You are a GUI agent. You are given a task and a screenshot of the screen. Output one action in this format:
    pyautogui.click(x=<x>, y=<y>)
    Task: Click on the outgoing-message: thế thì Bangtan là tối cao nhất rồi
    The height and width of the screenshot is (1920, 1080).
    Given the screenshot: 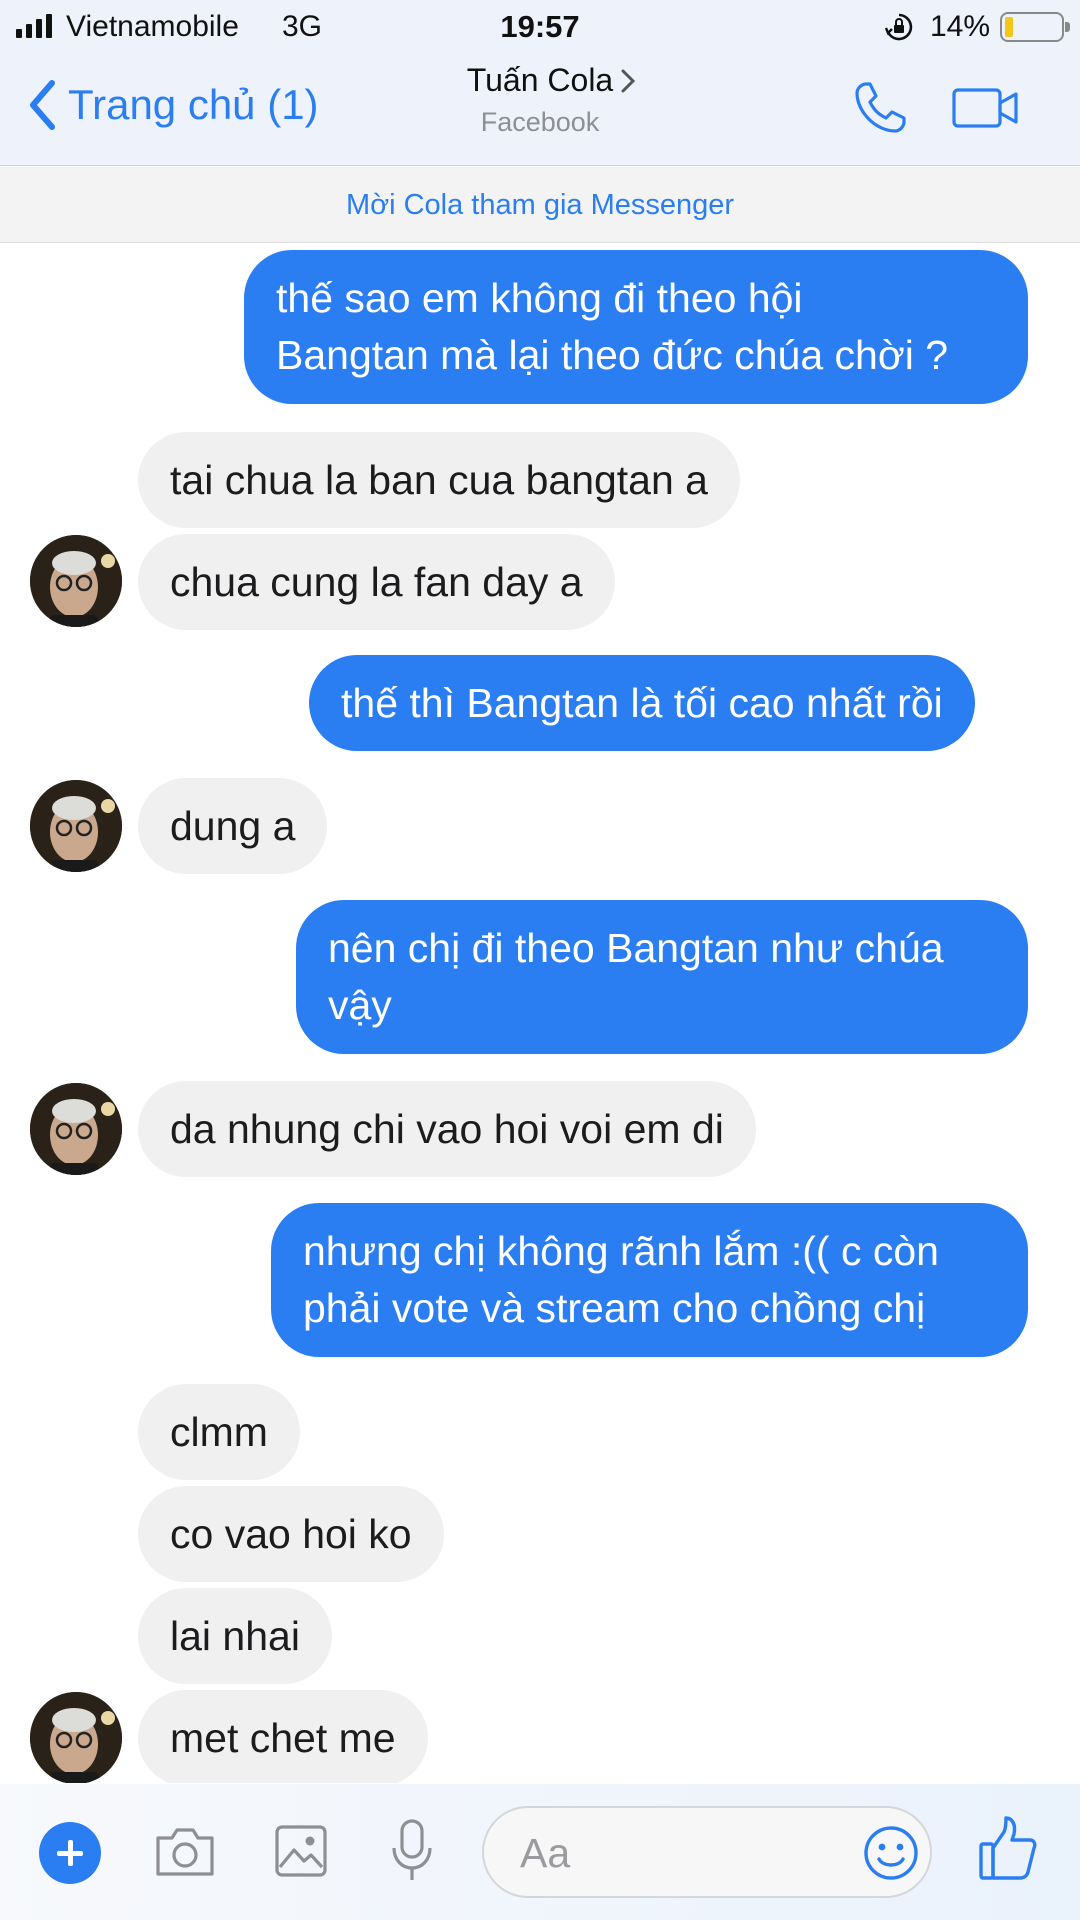 What is the action you would take?
    pyautogui.click(x=642, y=703)
    